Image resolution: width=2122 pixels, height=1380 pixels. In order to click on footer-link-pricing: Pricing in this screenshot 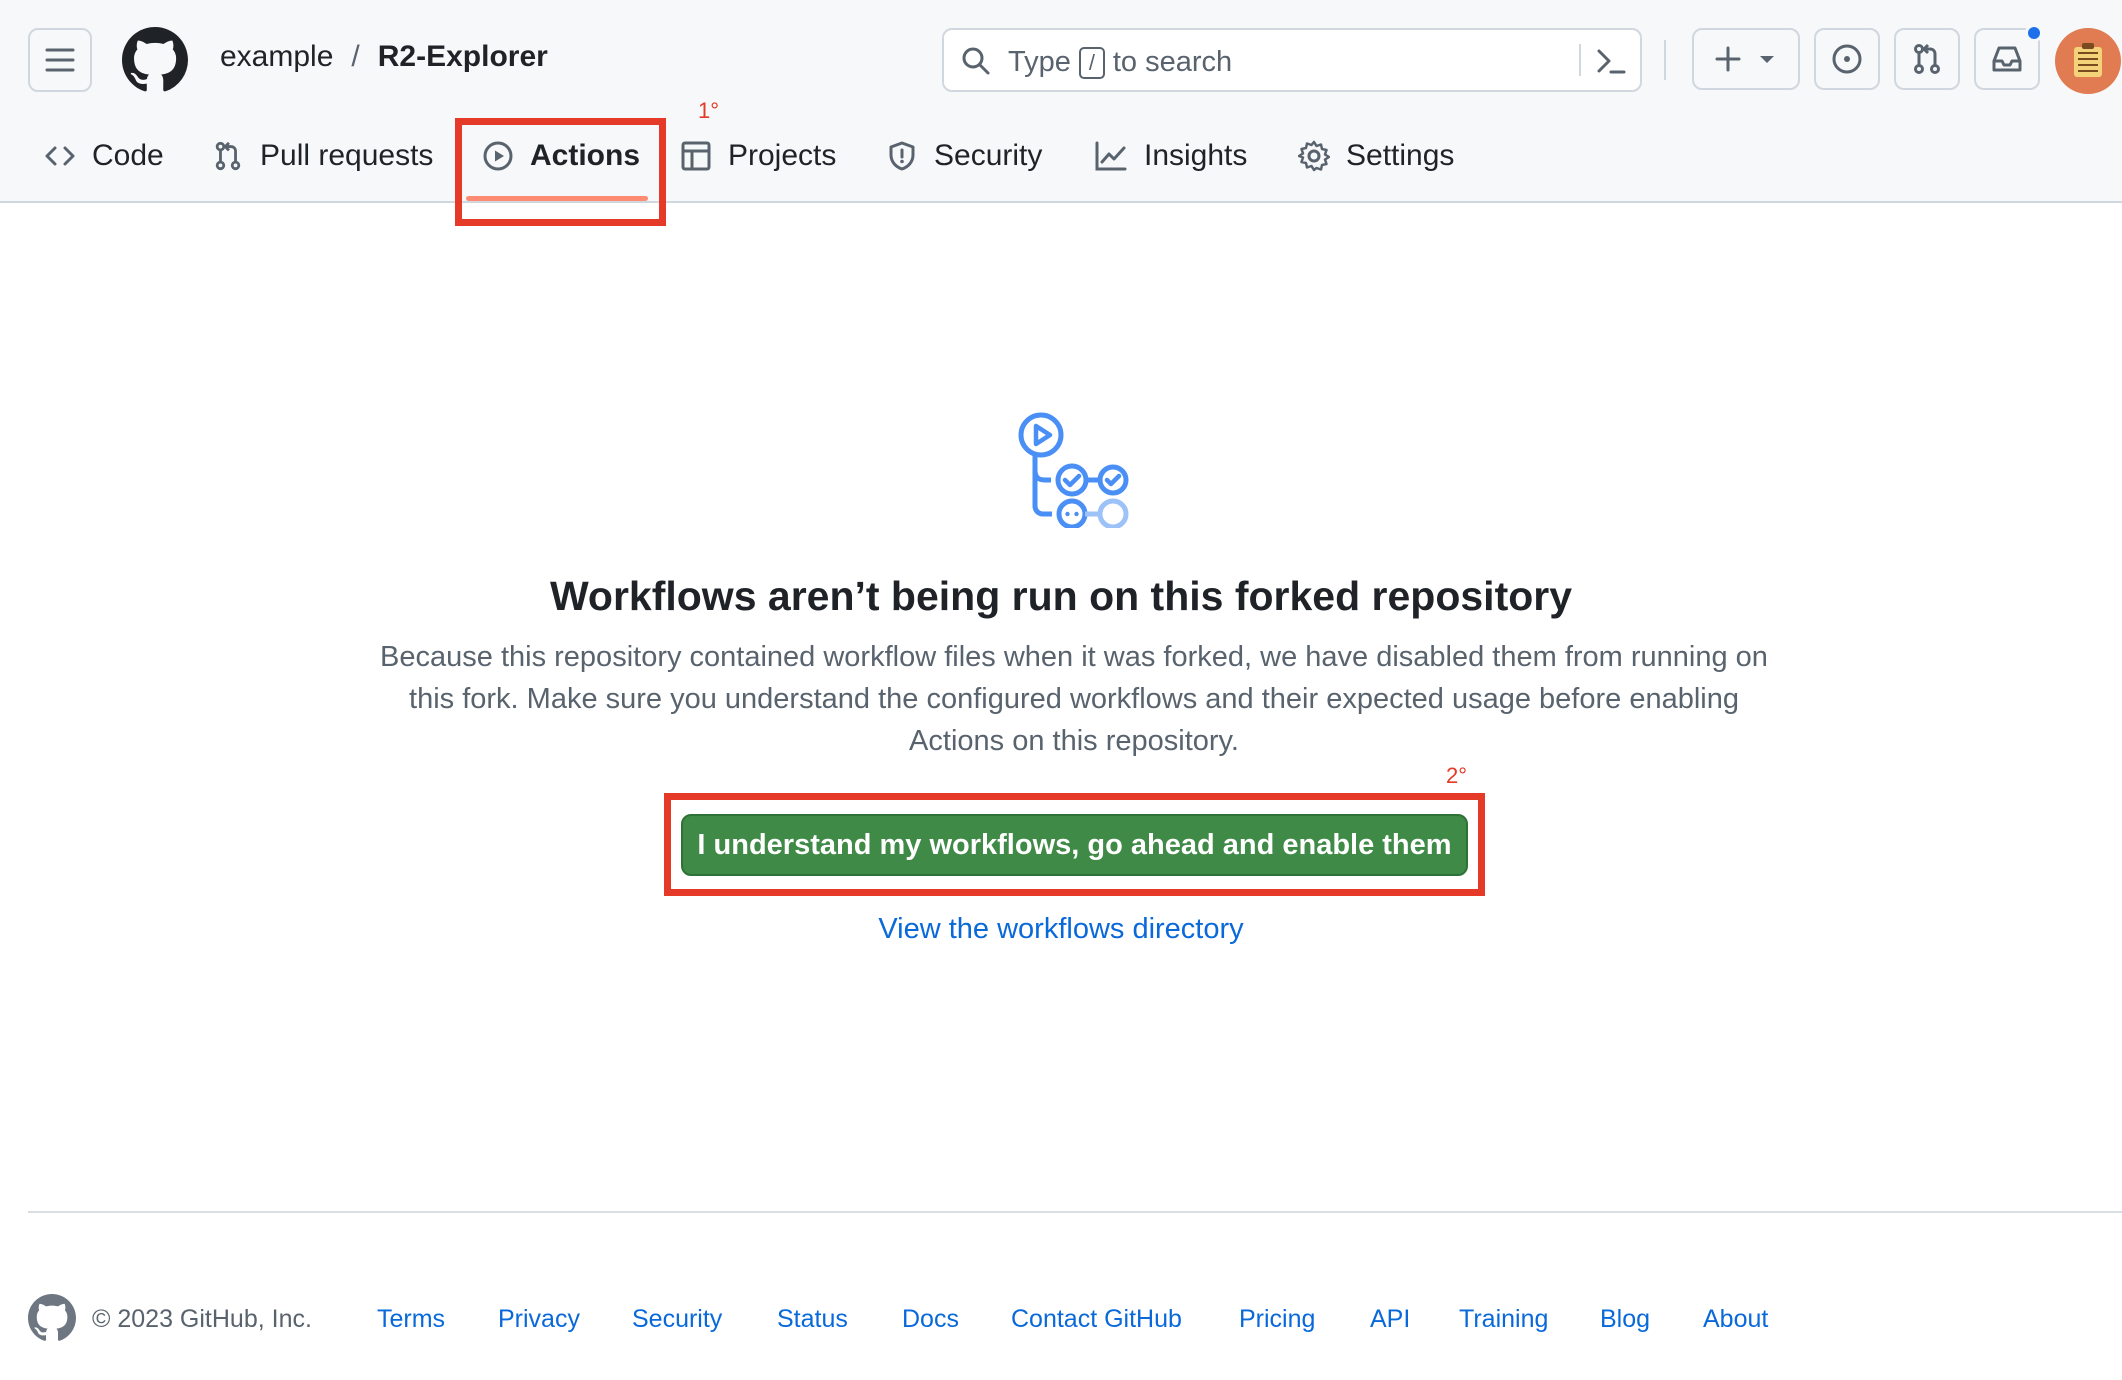, I will do `click(1277, 1319)`.